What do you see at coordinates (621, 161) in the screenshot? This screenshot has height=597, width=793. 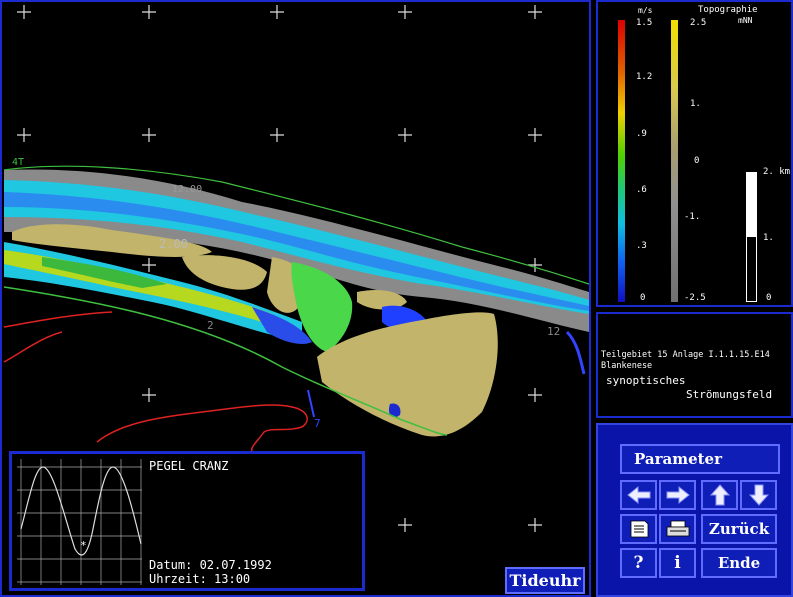 I see `speed-colorbar` at bounding box center [621, 161].